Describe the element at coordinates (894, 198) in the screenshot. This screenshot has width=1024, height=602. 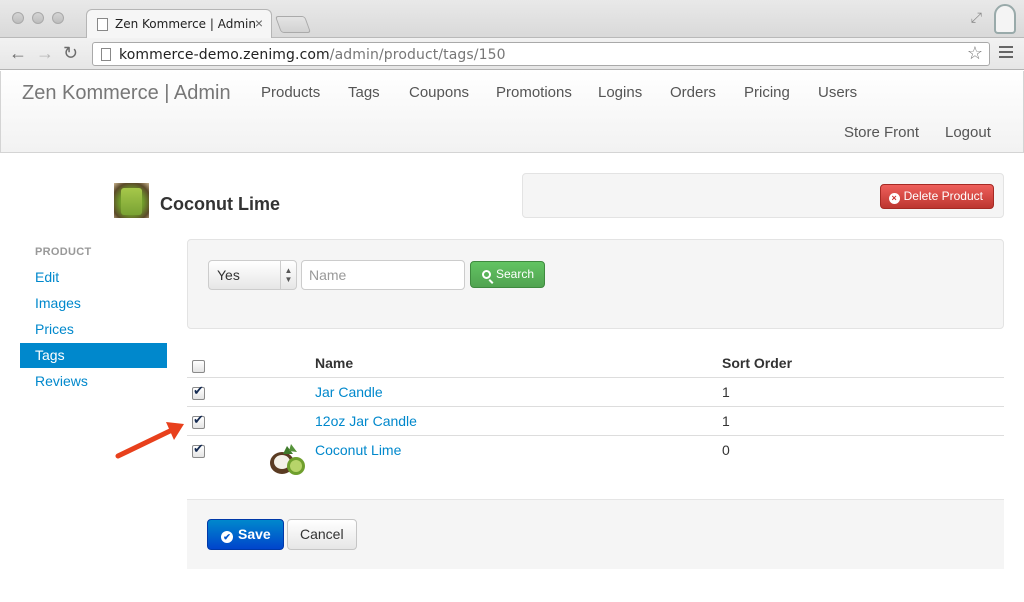
I see `remove-circle-icon: ×` at that location.